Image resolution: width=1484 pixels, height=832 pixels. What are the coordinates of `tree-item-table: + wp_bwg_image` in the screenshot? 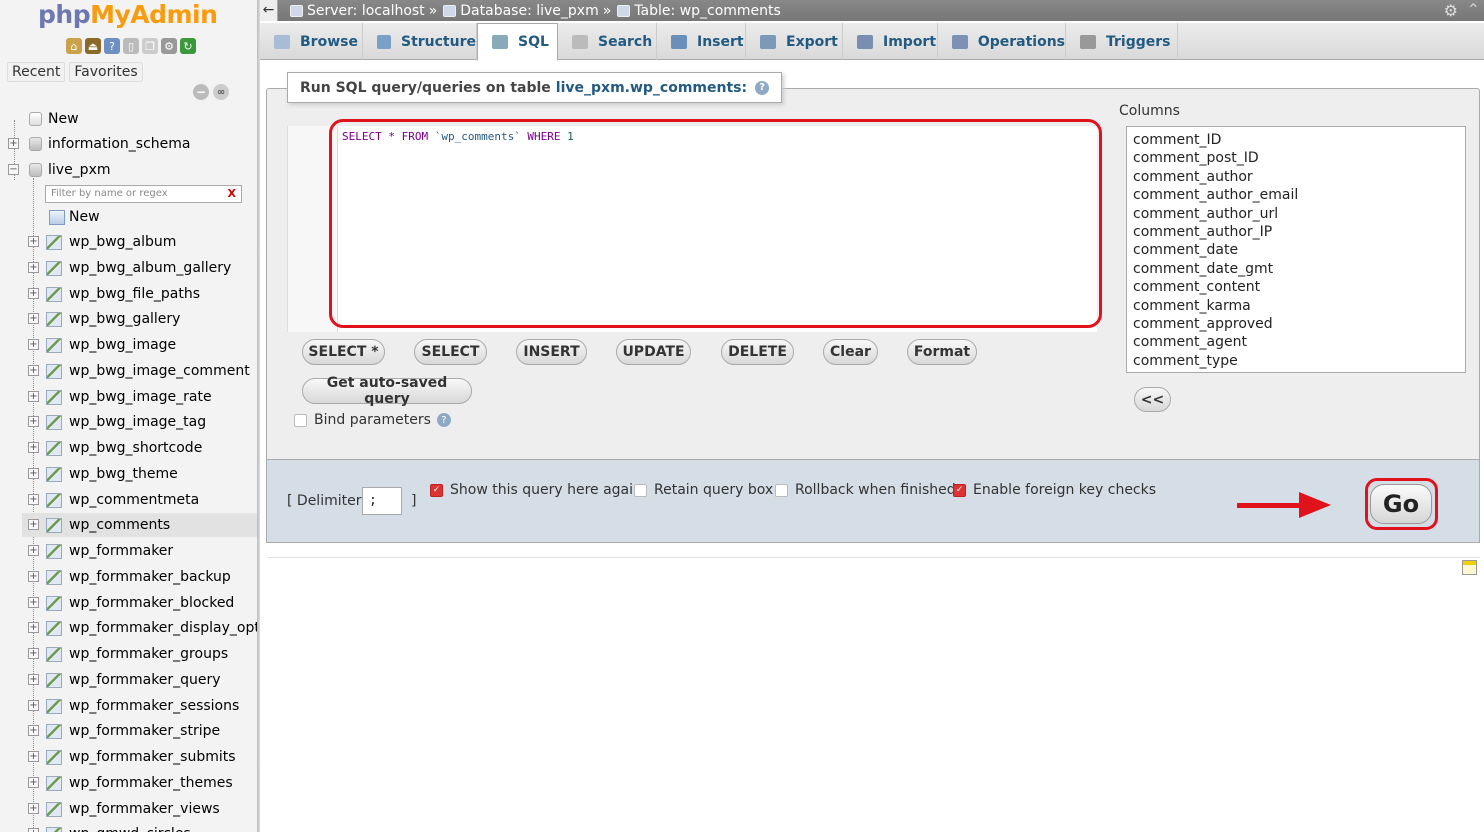 It's located at (128, 345).